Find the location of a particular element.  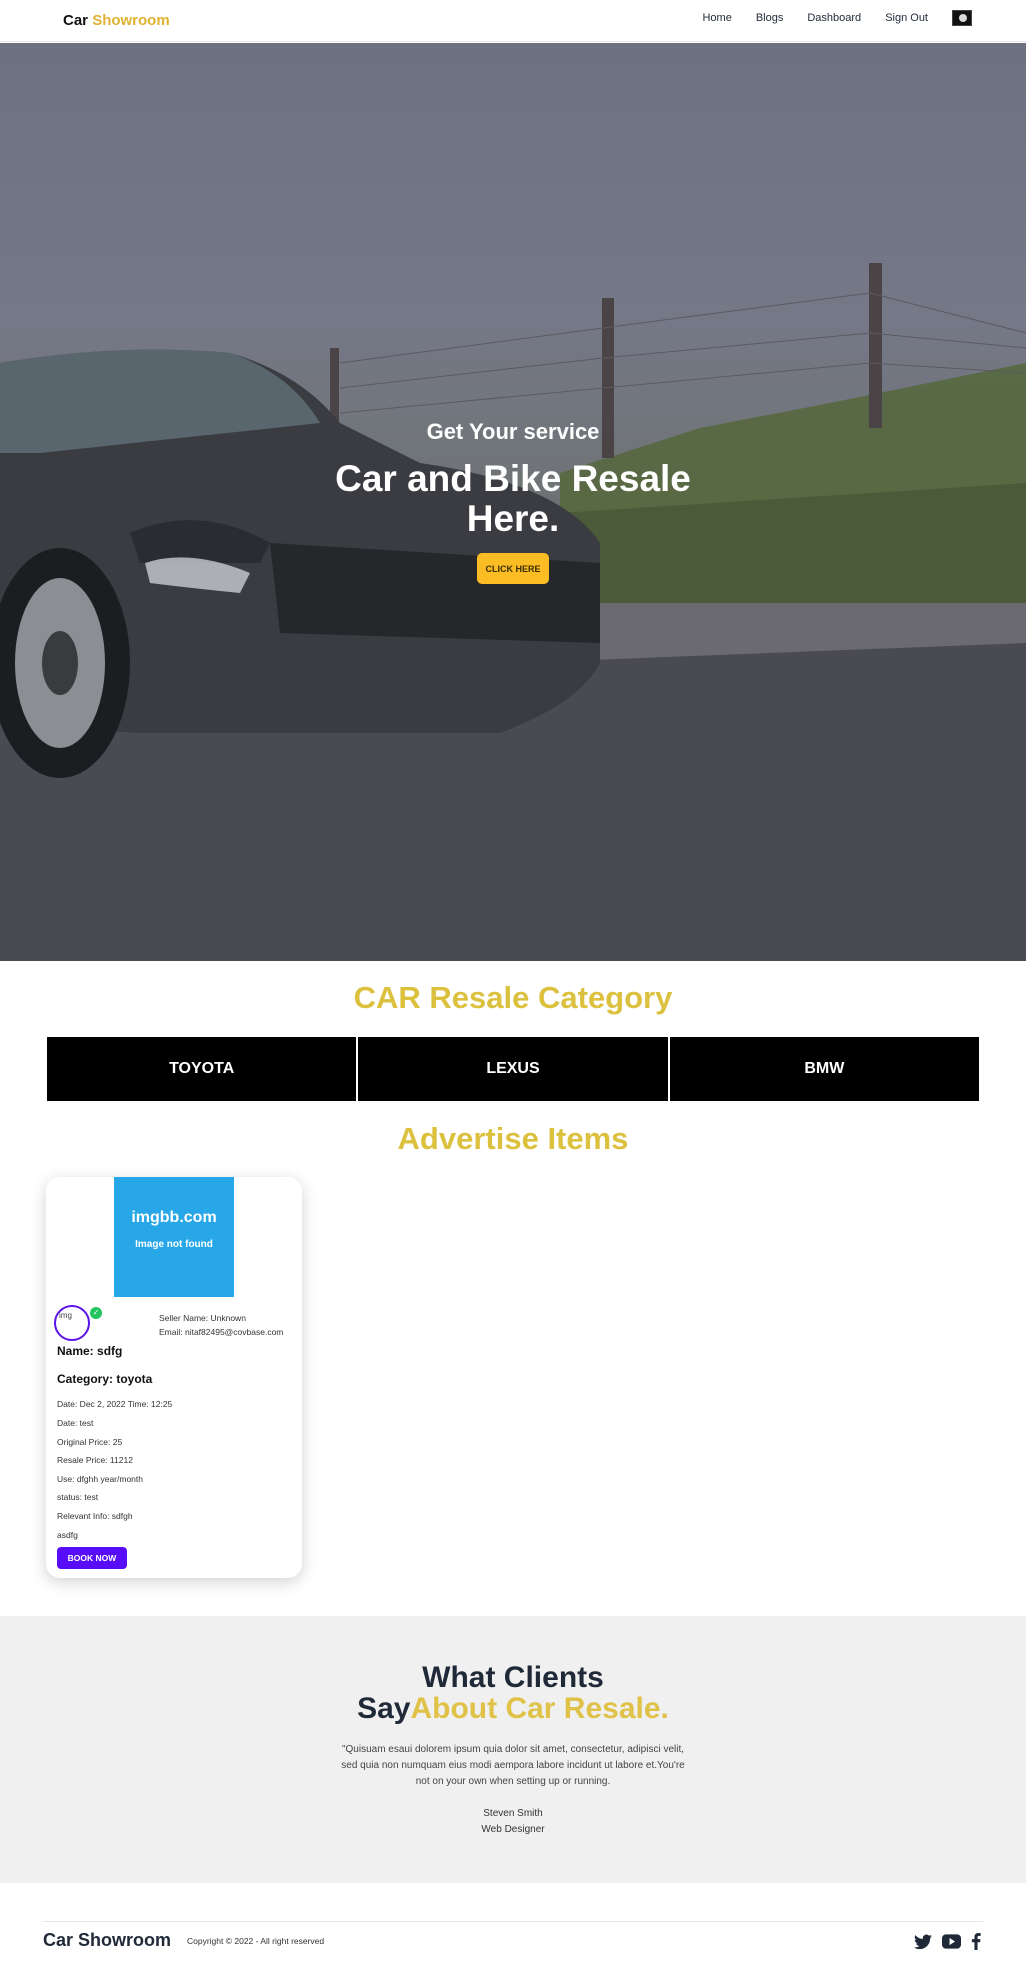

seller-avatar: img is located at coordinates (72, 1323).